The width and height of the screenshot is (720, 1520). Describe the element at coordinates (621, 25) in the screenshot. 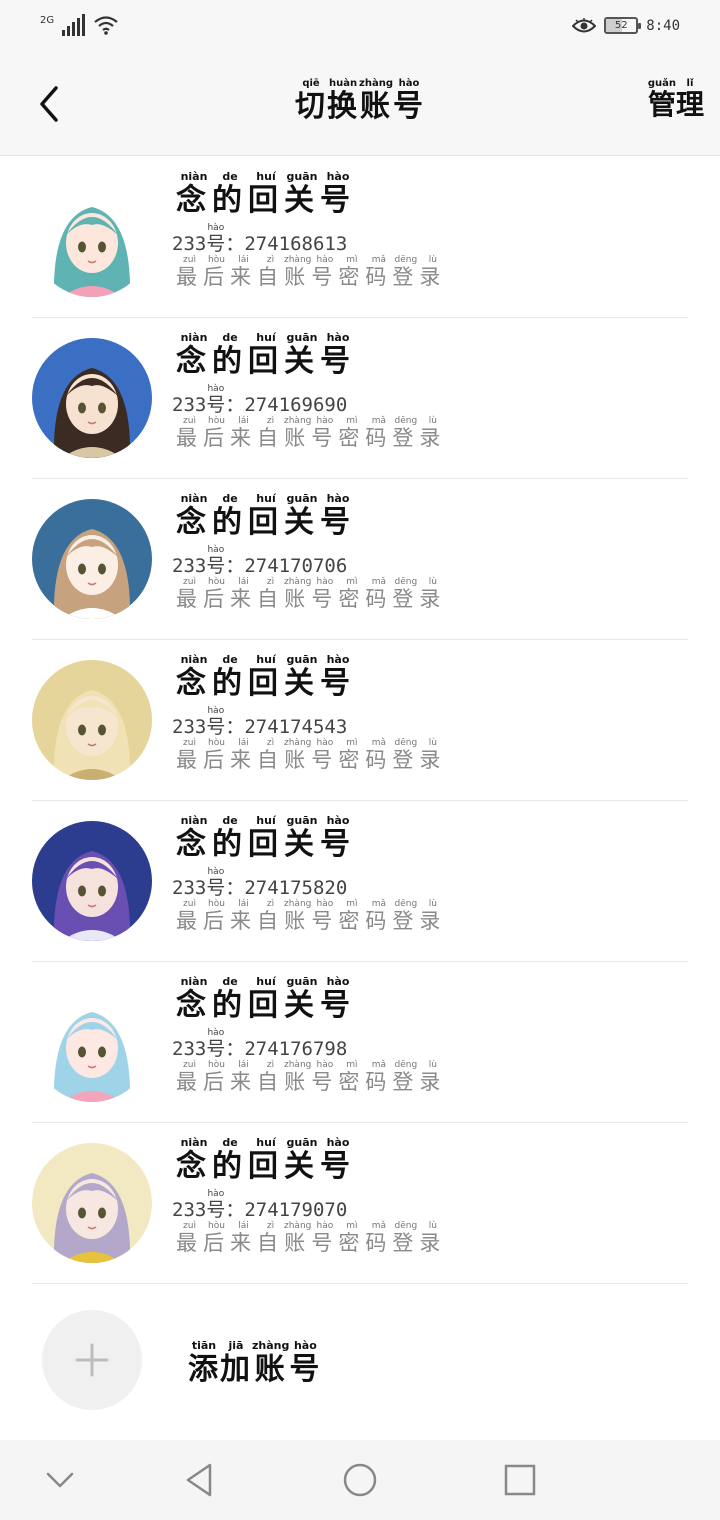

I see `battery-level-label: 52` at that location.